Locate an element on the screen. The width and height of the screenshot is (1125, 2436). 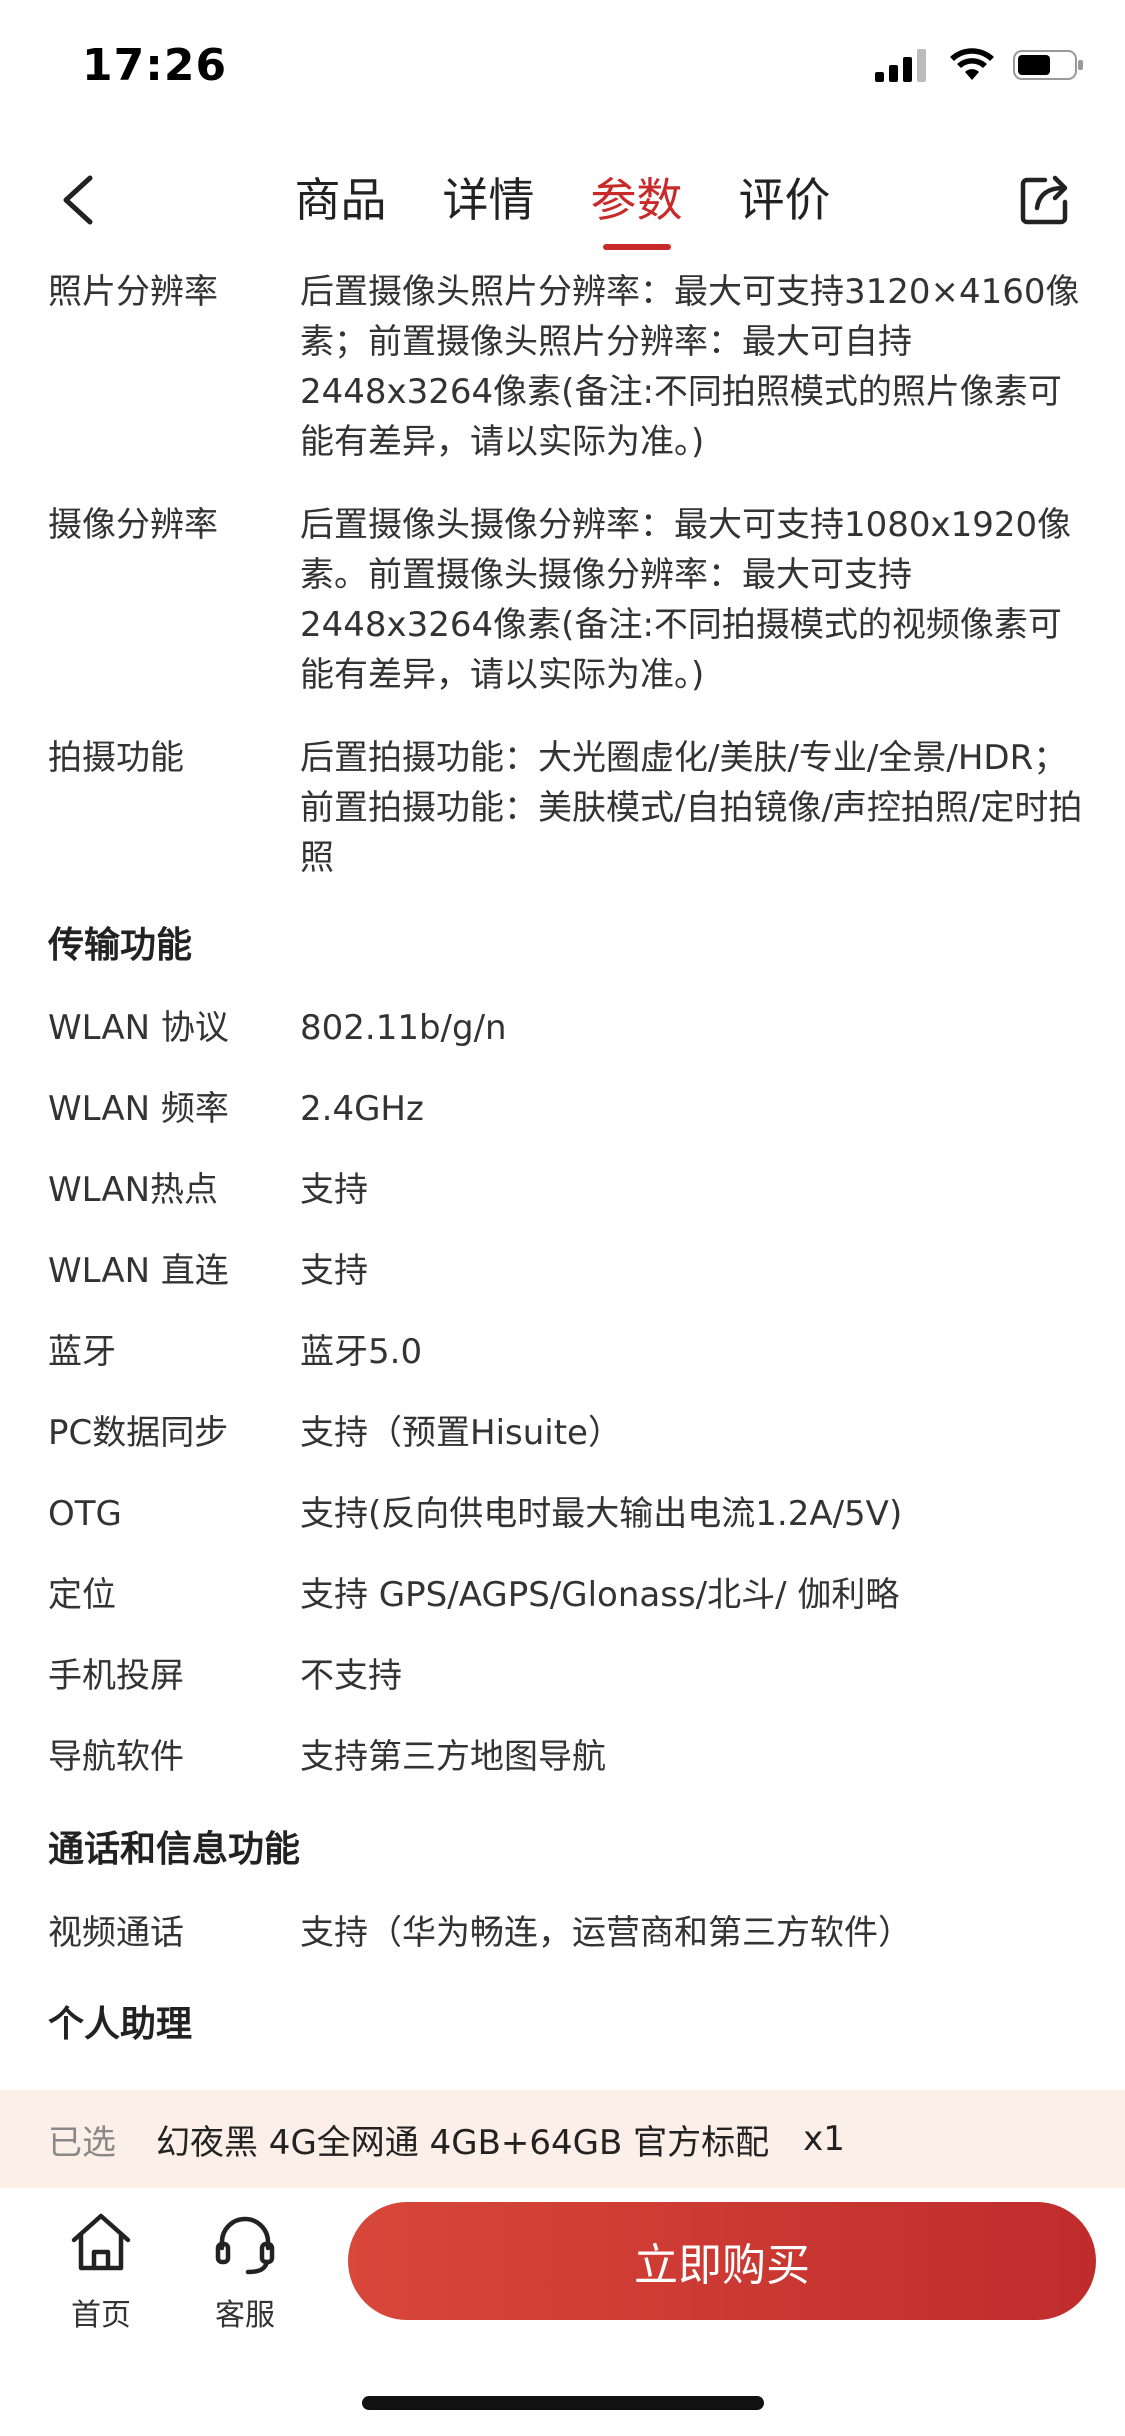
param-key: 拍摄功能 is located at coordinates (116, 758).